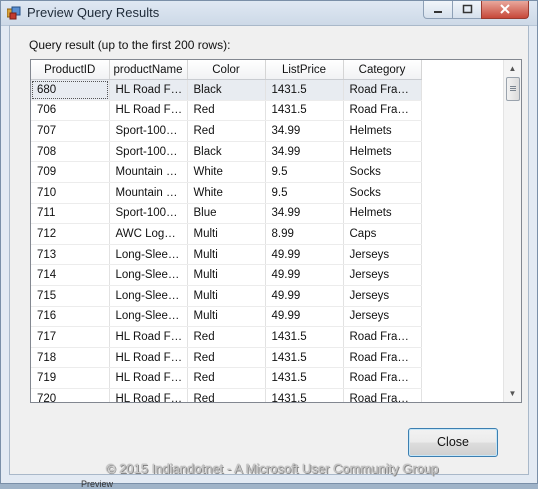 This screenshot has height=489, width=538. I want to click on table-row: 713 Long-Slee… Multi 49.99 Jerseys, so click(226, 255).